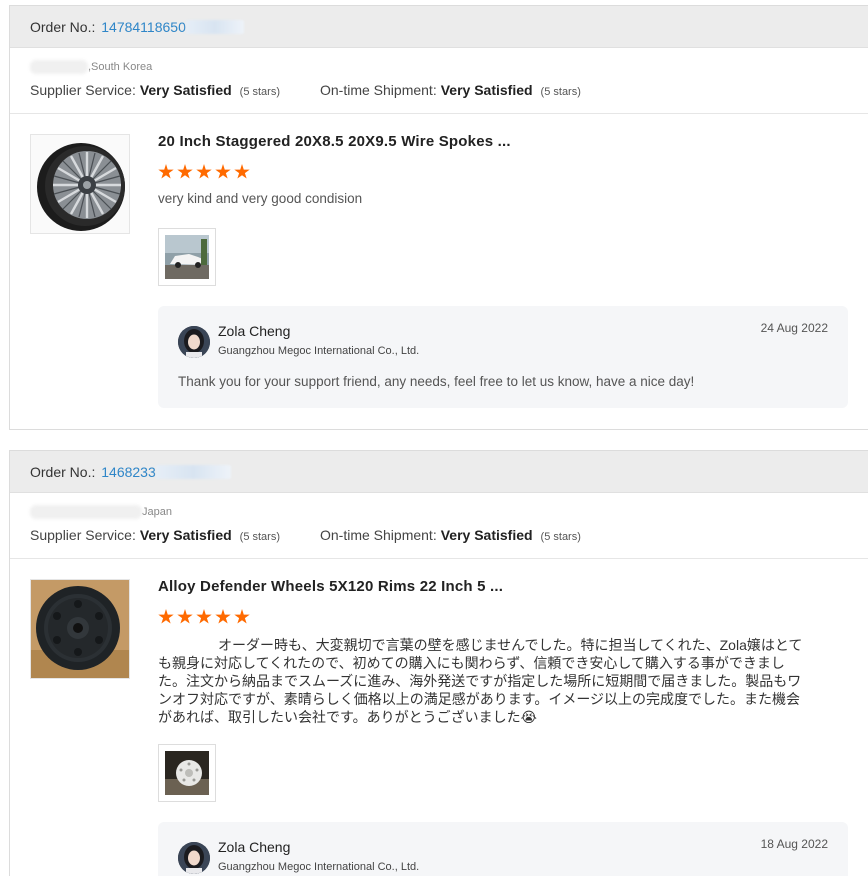 Image resolution: width=868 pixels, height=876 pixels. I want to click on order-header: Order No.: 14784118650, so click(439, 27).